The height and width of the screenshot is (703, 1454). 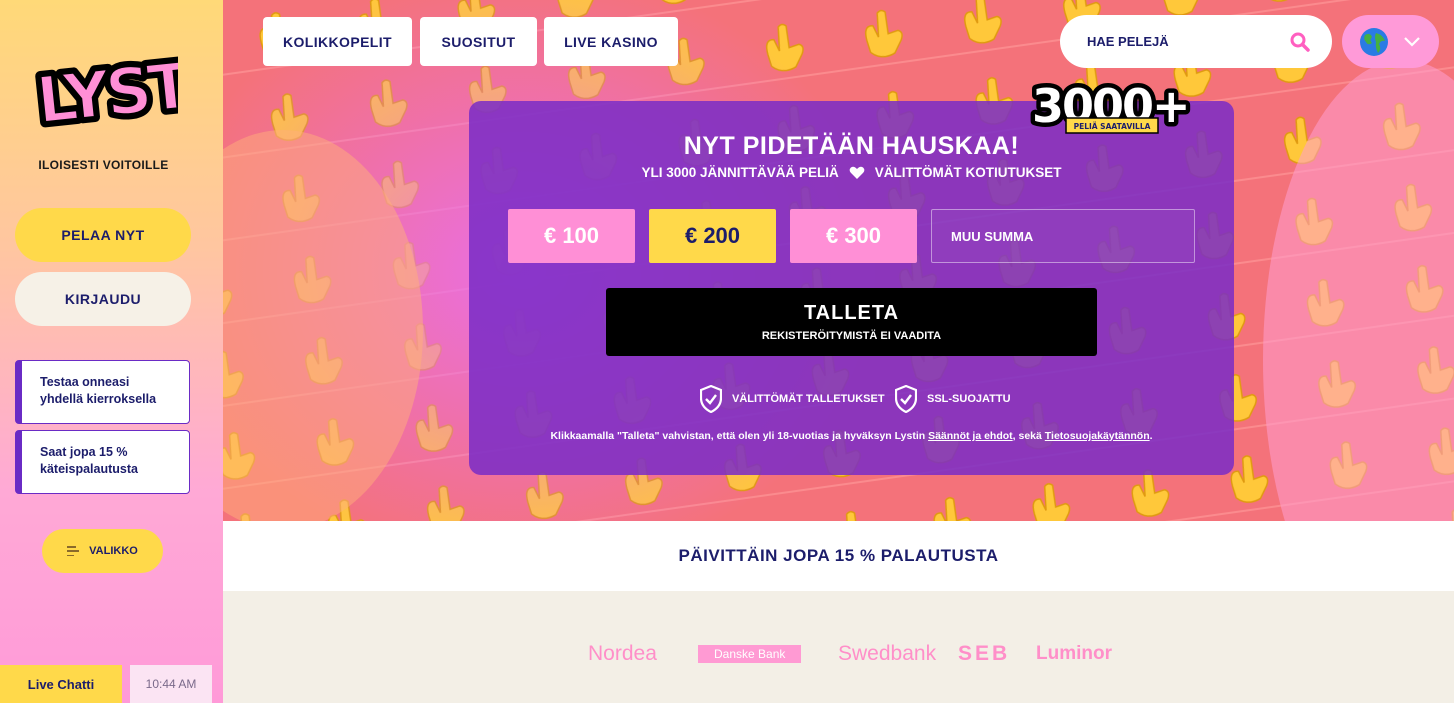 I want to click on bank-logo-seb: SEB, so click(x=984, y=653).